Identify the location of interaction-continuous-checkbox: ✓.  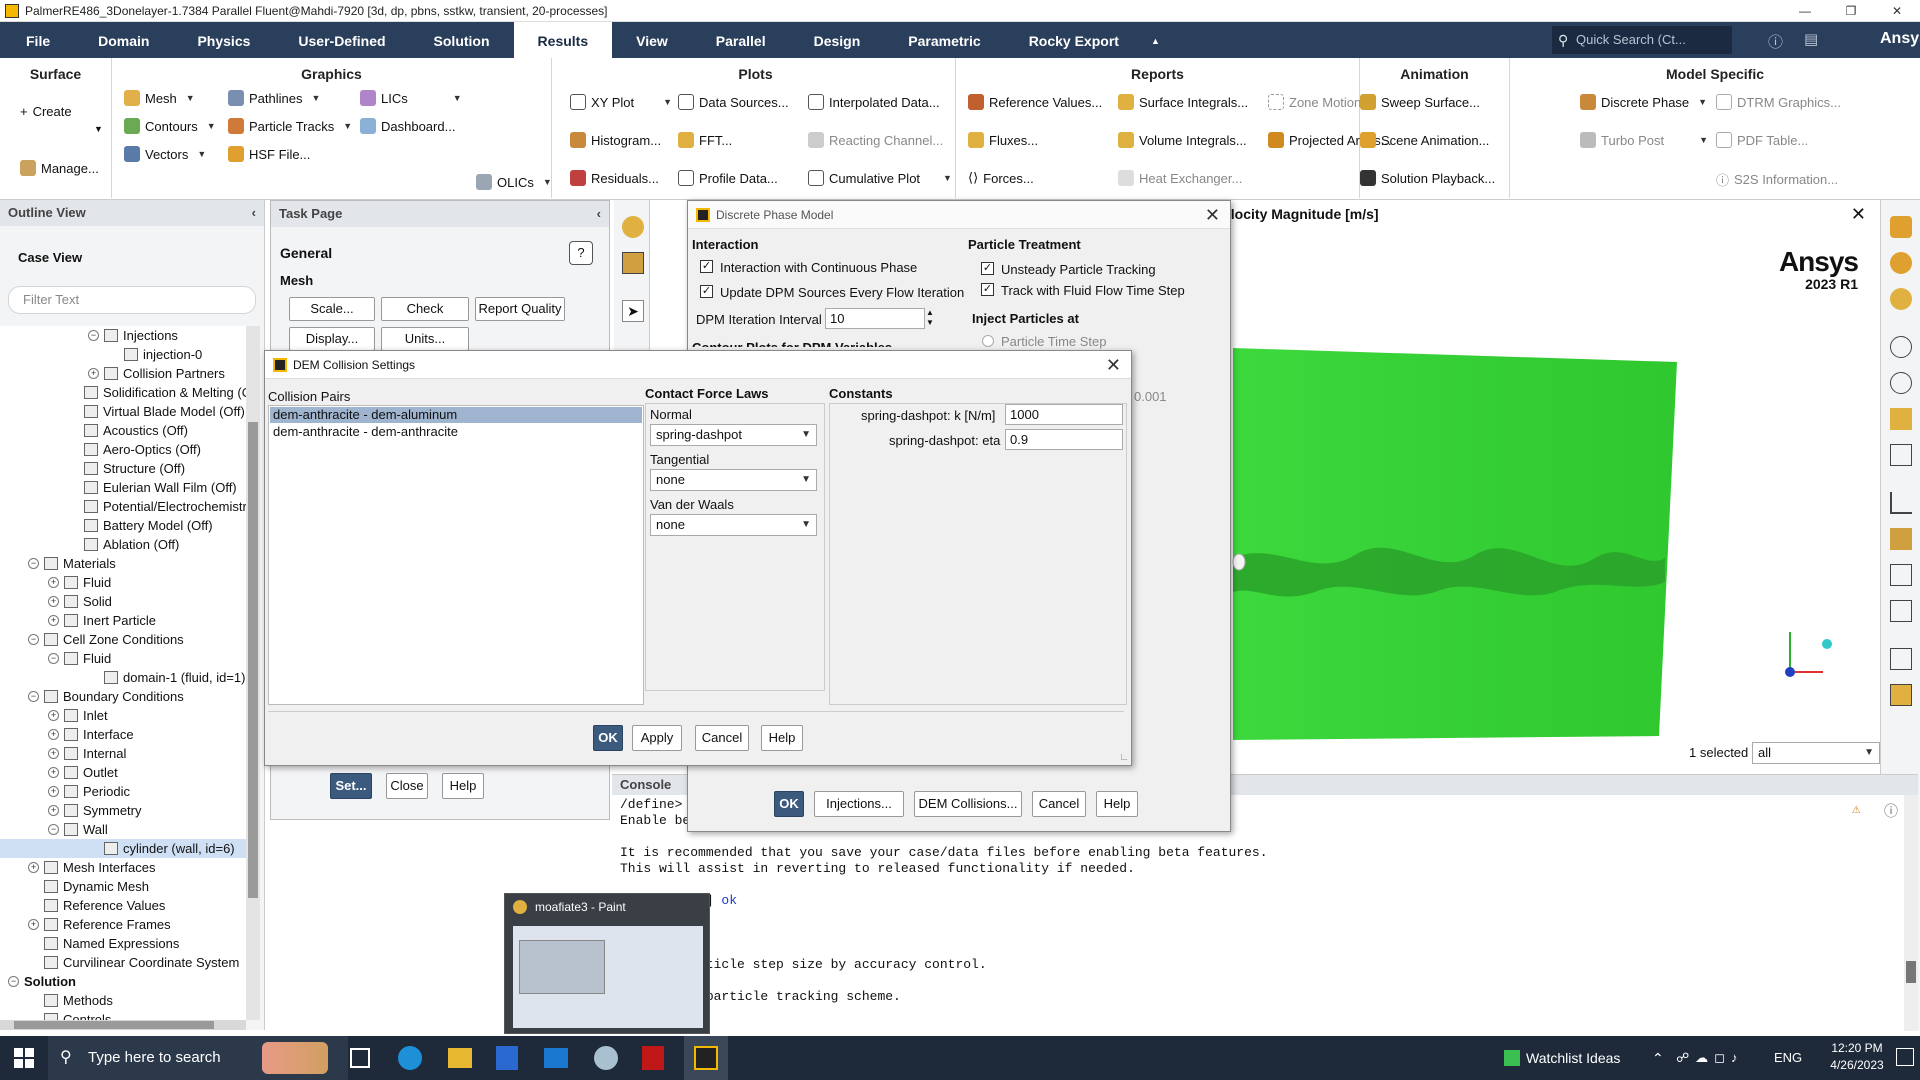
(706, 266).